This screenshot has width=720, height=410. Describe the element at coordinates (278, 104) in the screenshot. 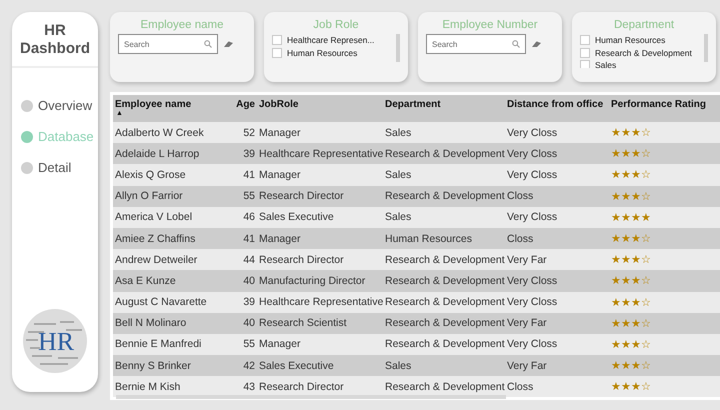

I see `column-header: JobRole` at that location.